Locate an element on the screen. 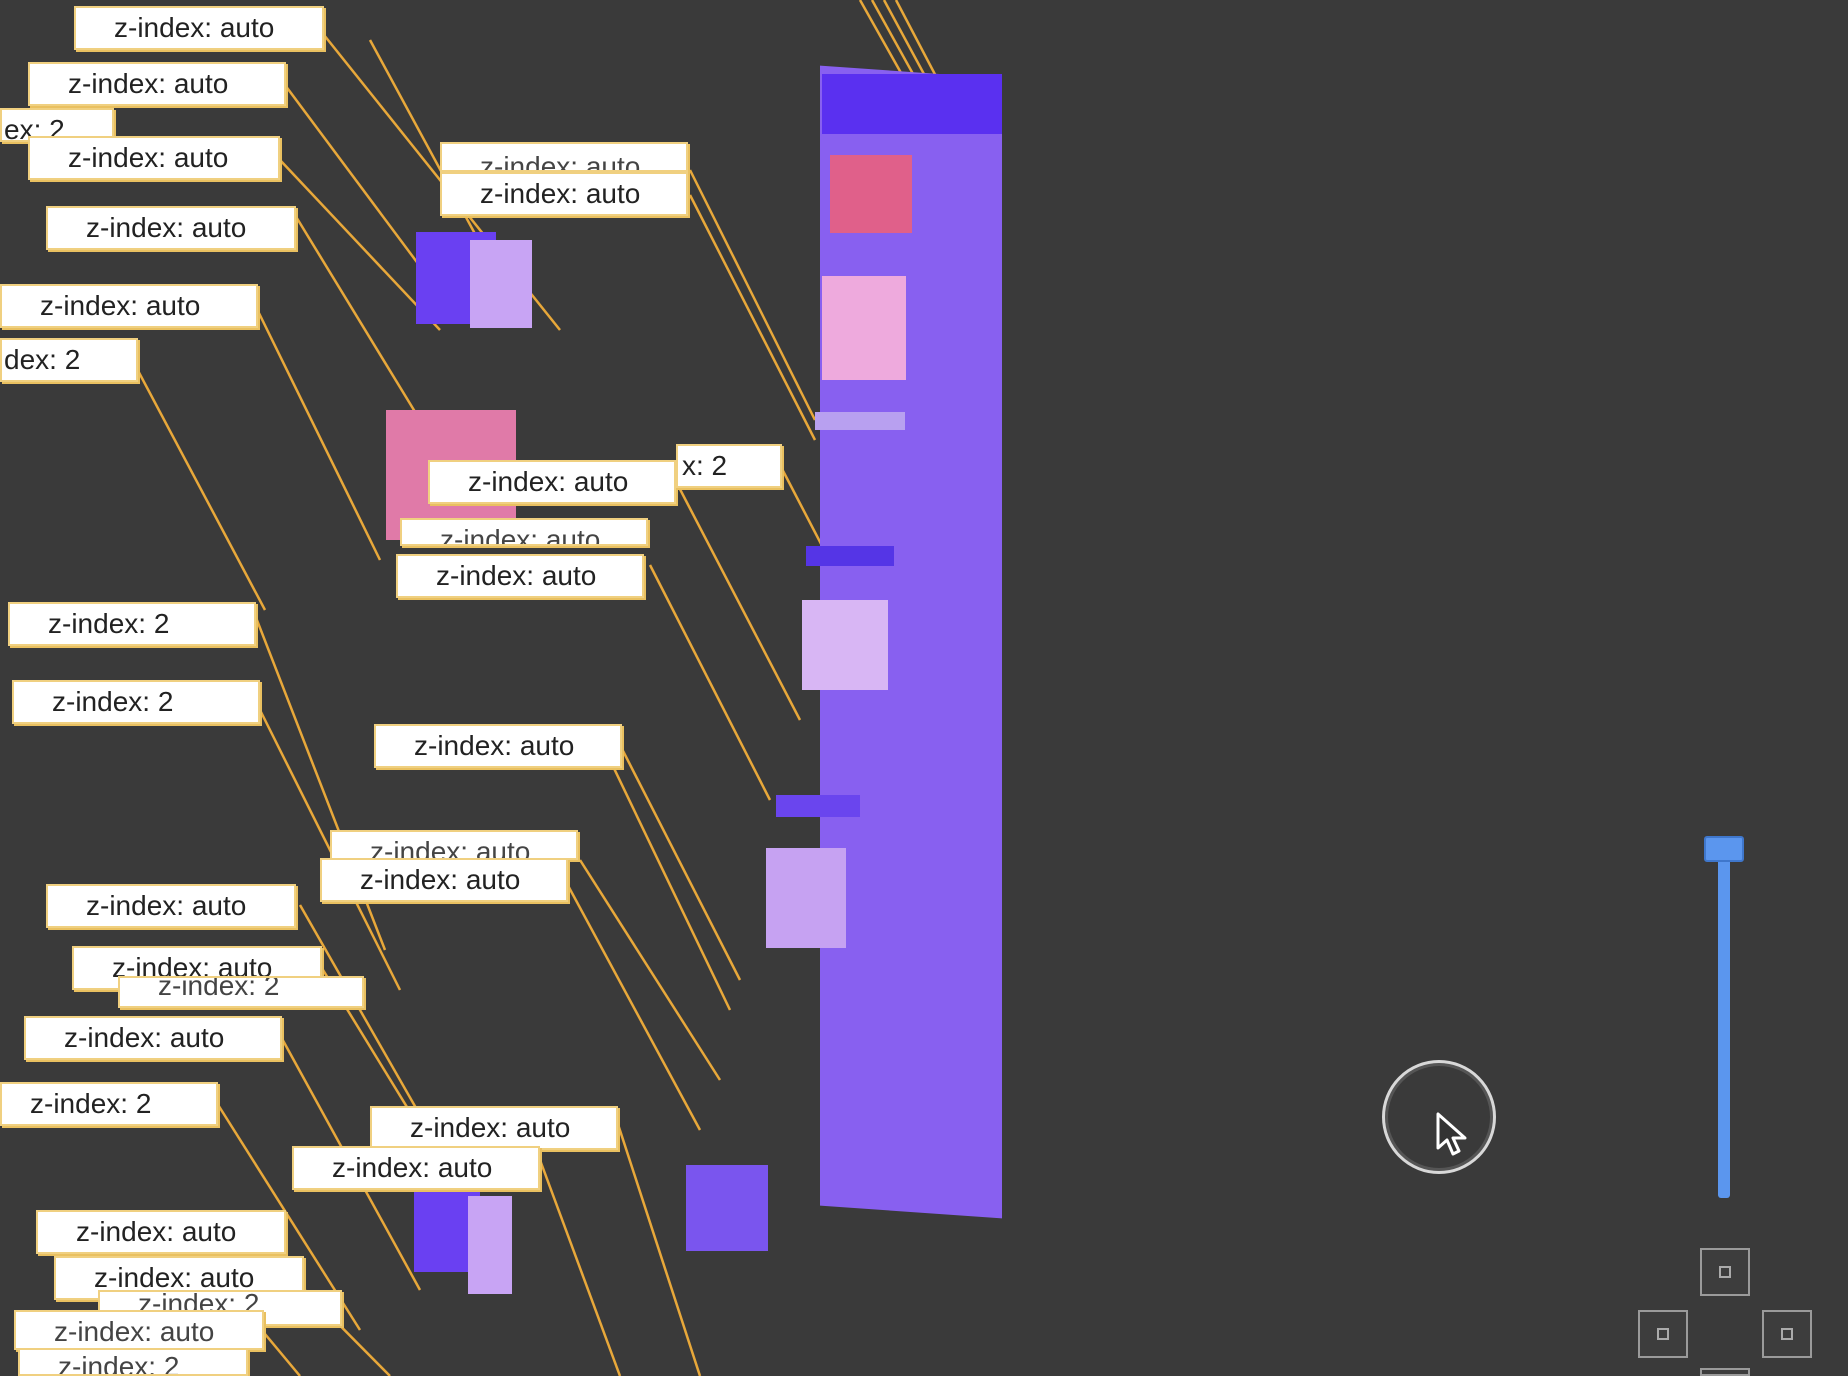 The height and width of the screenshot is (1376, 1848). mouse-cursor-icon is located at coordinates (1451, 1134).